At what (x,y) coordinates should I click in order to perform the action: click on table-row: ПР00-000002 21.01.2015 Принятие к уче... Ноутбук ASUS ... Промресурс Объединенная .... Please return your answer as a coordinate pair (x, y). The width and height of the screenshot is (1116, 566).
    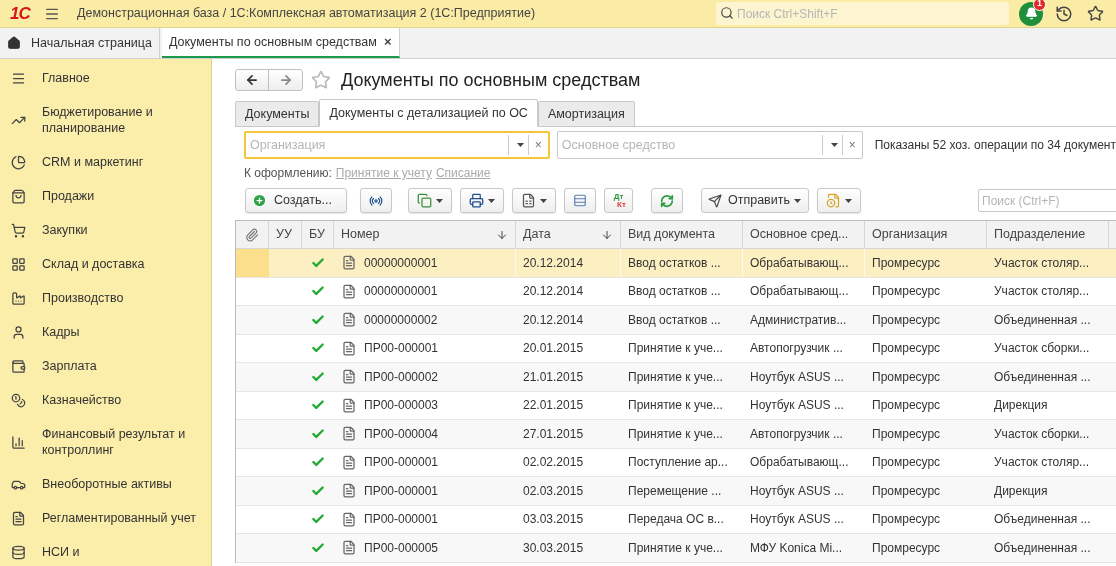
    Looking at the image, I should click on (676, 377).